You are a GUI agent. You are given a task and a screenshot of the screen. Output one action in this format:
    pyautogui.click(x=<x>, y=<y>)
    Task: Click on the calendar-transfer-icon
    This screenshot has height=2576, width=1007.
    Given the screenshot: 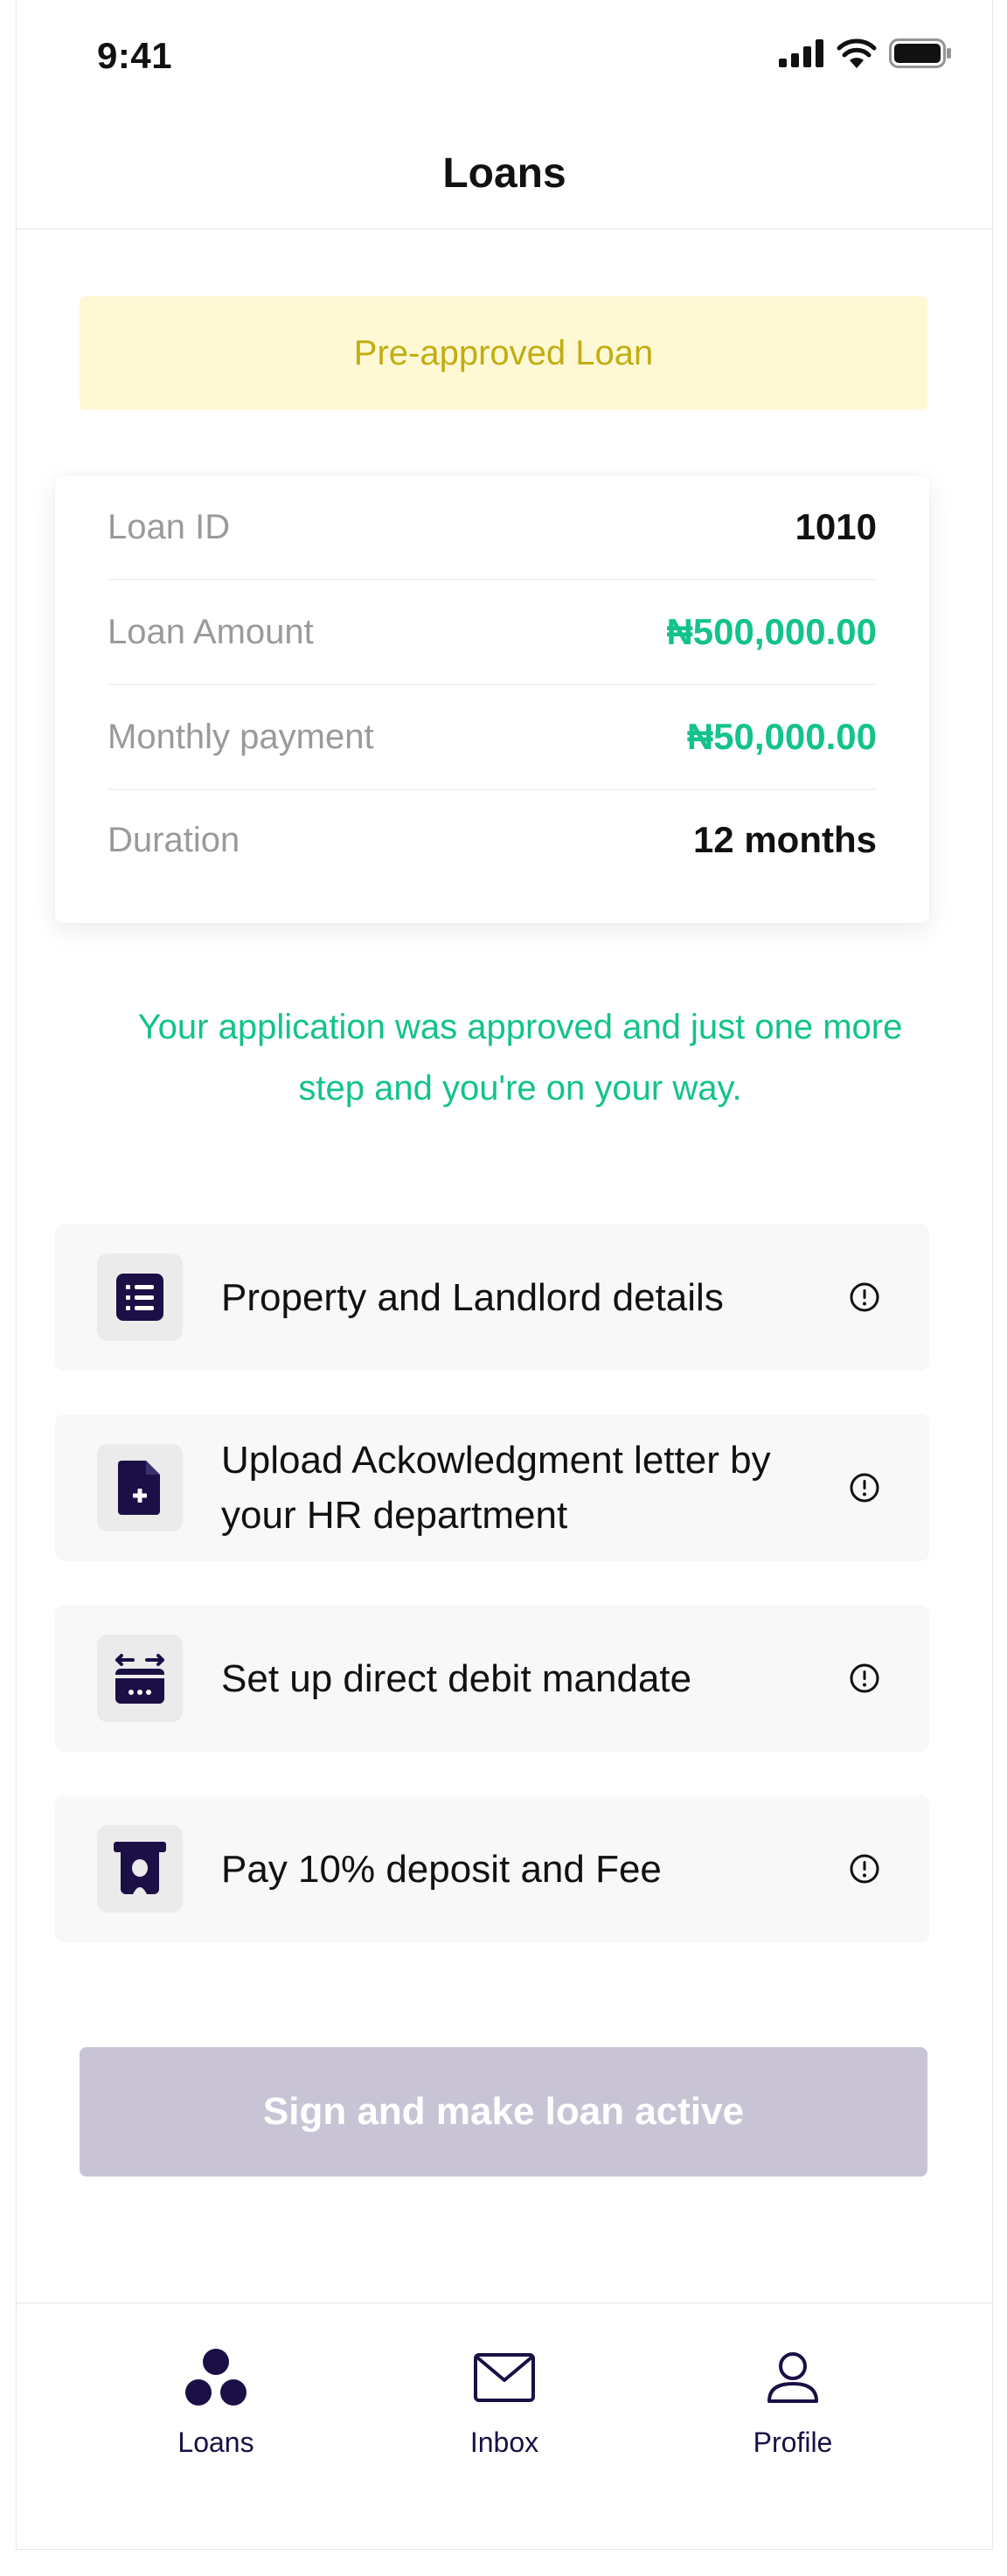 What is the action you would take?
    pyautogui.click(x=140, y=1679)
    